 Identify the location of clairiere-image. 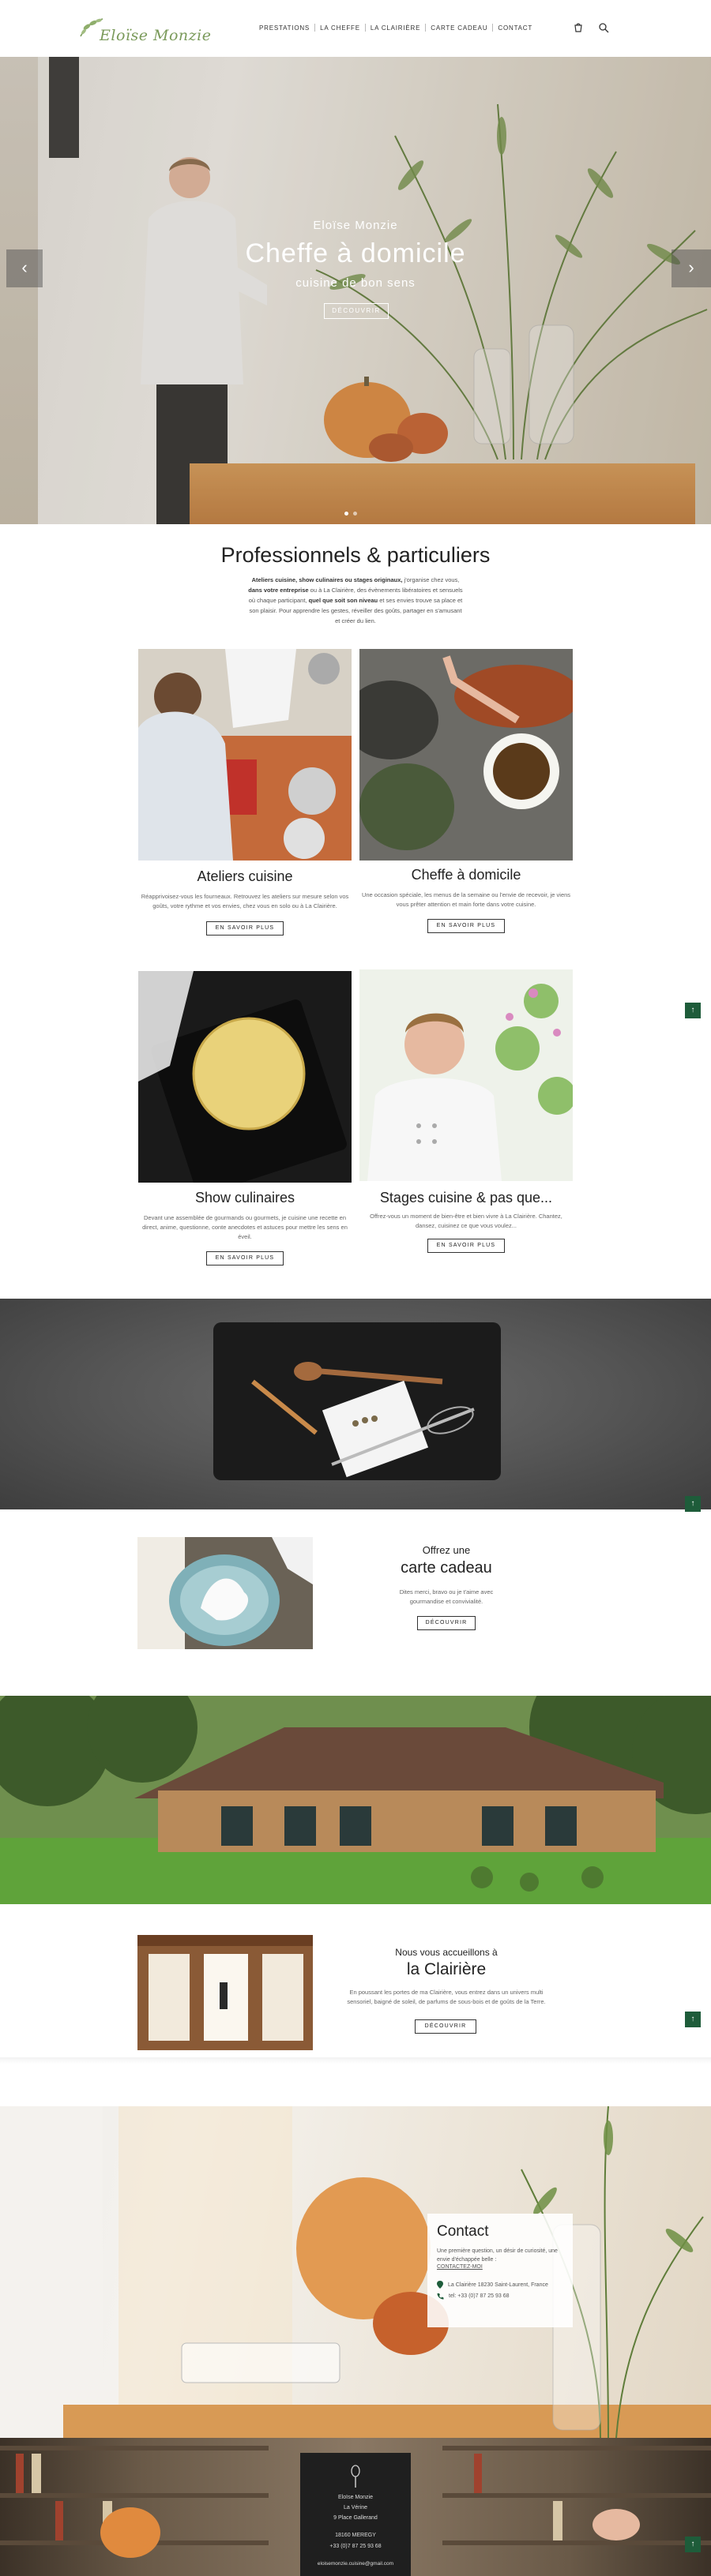
(225, 1992).